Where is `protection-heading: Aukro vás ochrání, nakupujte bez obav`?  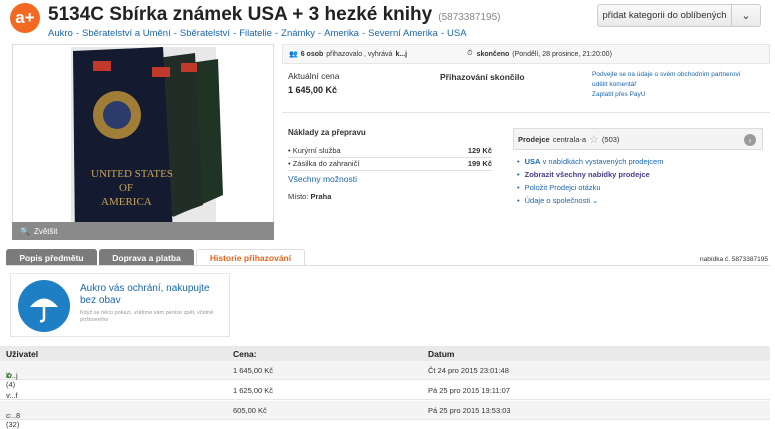 protection-heading: Aukro vás ochrání, nakupujte bez obav is located at coordinates (145, 294).